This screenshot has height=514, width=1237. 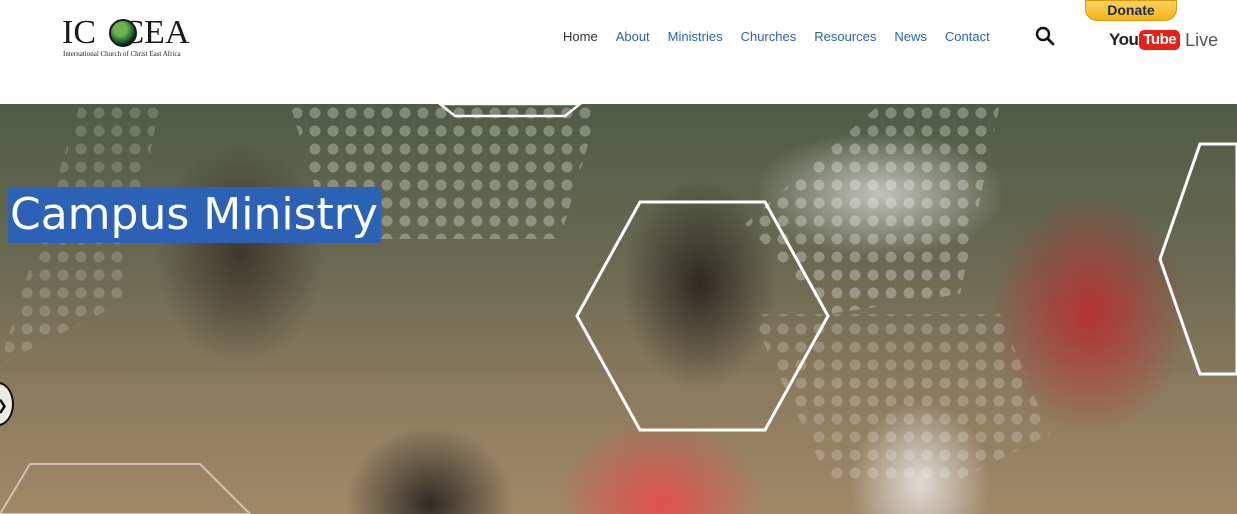 What do you see at coordinates (967, 37) in the screenshot?
I see `nav-item-contact: Contact` at bounding box center [967, 37].